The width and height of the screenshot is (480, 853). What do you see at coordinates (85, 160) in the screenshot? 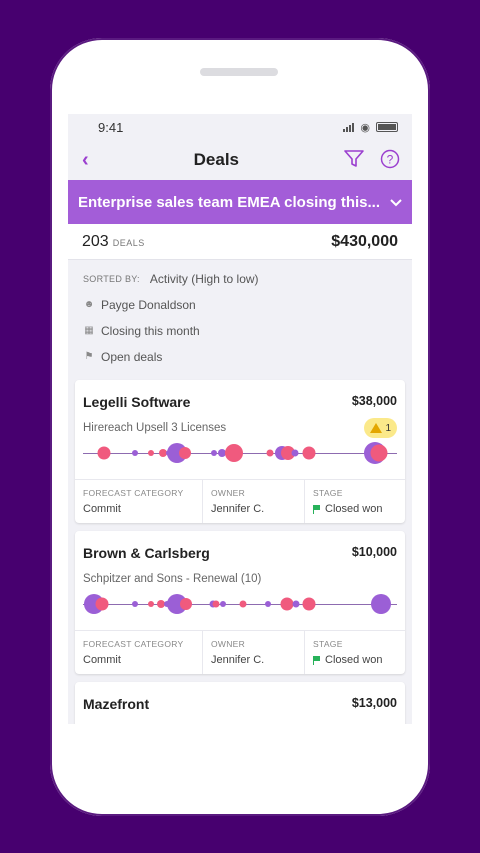
I see `chevron-left-icon: ‹` at bounding box center [85, 160].